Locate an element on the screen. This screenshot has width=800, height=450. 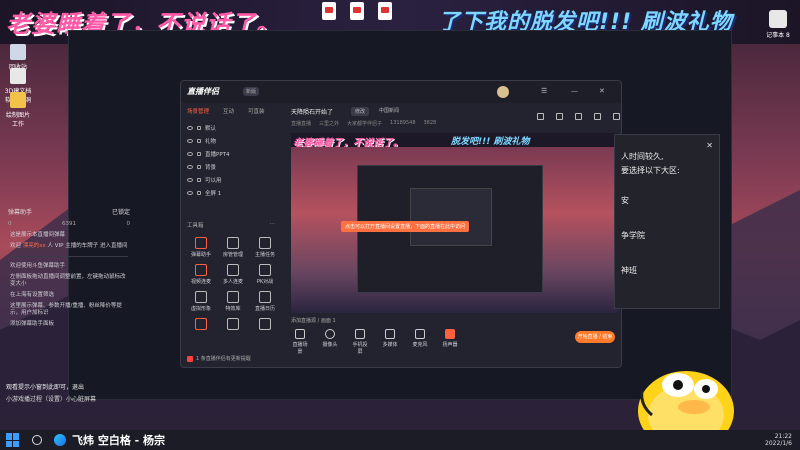
minimize-icon: — is located at coordinates (574, 91).